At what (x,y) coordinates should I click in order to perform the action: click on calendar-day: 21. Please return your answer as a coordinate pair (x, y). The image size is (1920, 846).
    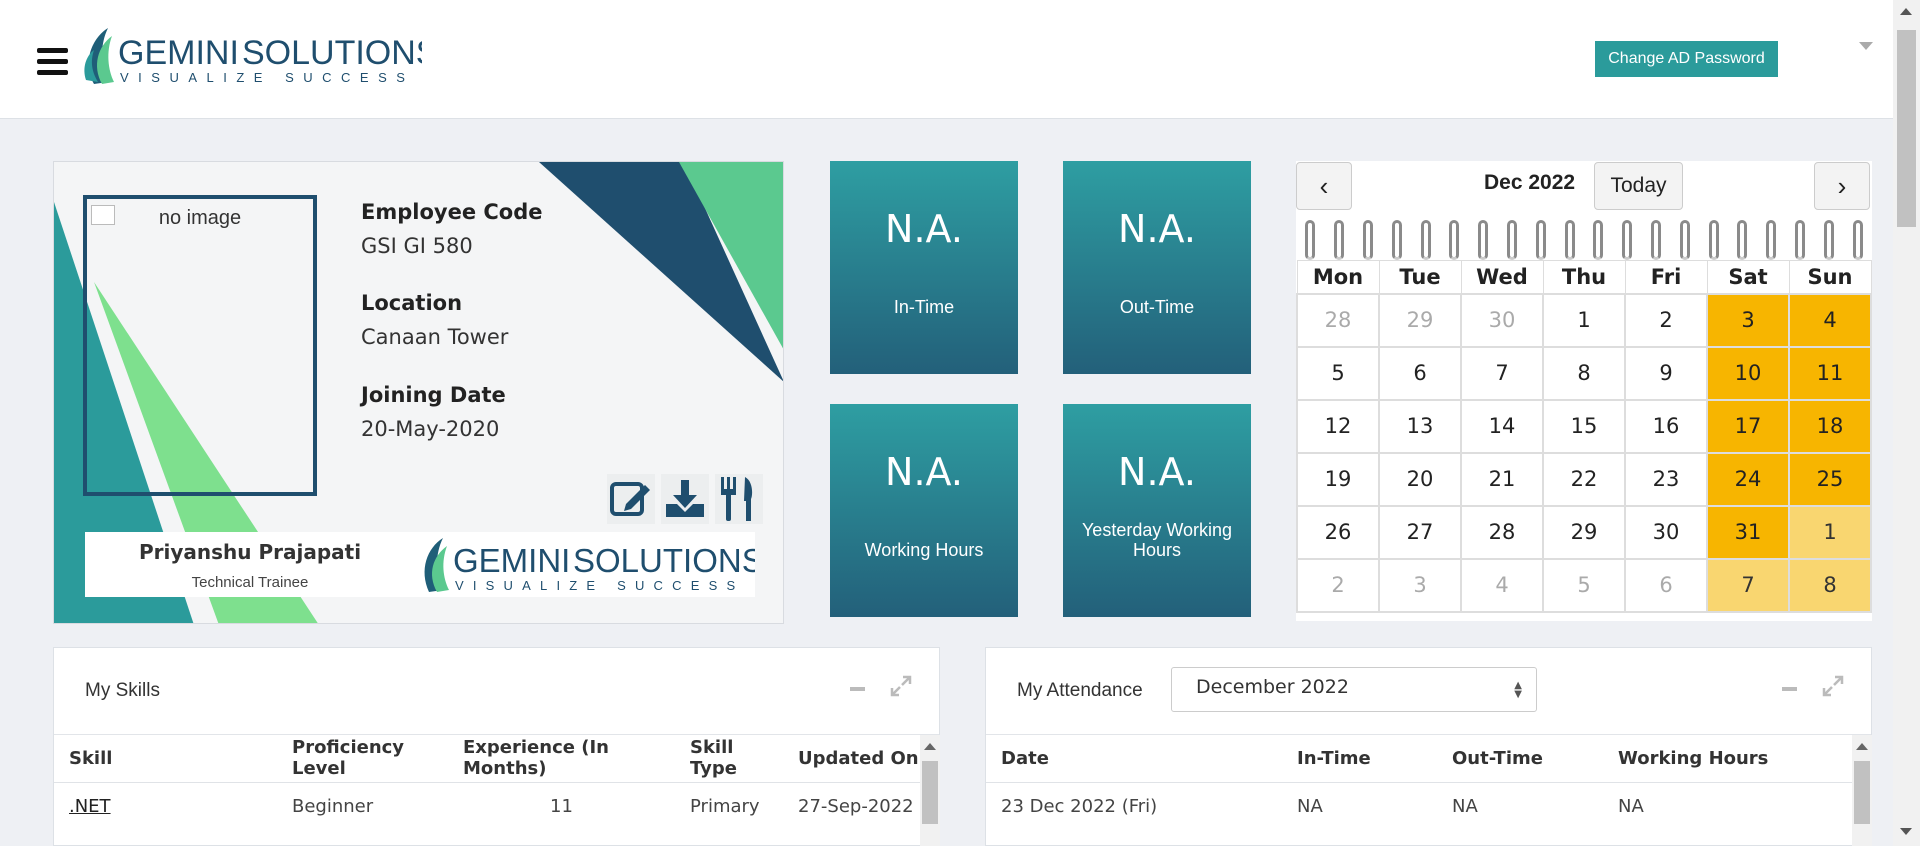
    Looking at the image, I should click on (1502, 479).